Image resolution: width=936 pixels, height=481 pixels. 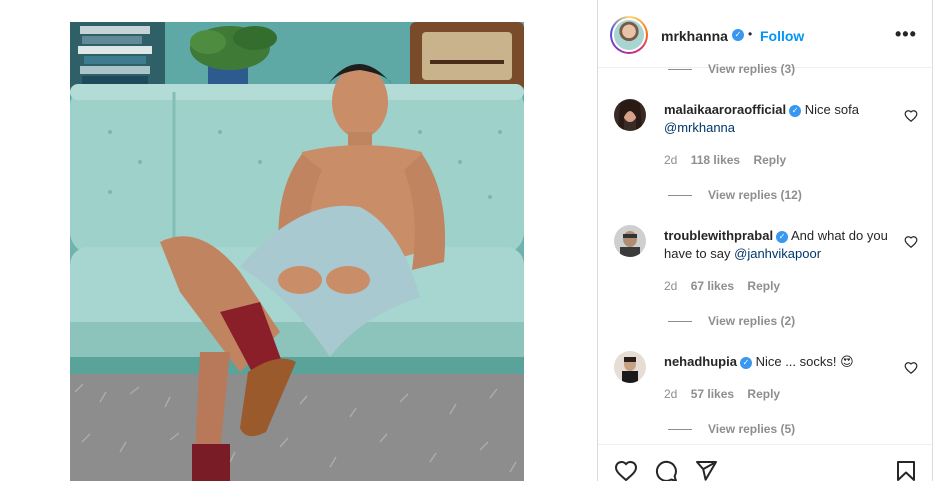 I want to click on share-icon, so click(x=706, y=470).